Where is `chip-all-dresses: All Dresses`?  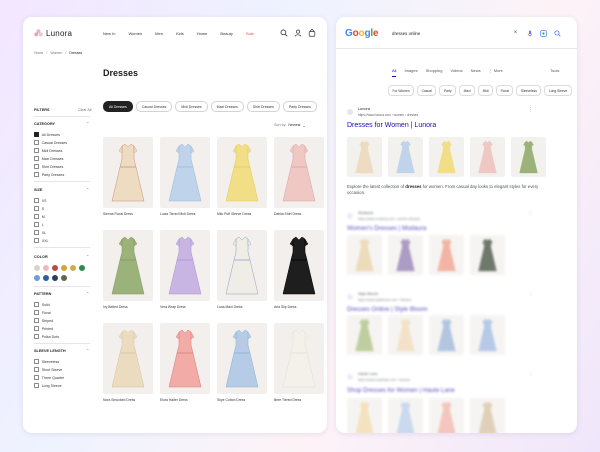
chip-all-dresses: All Dresses is located at coordinates (118, 106).